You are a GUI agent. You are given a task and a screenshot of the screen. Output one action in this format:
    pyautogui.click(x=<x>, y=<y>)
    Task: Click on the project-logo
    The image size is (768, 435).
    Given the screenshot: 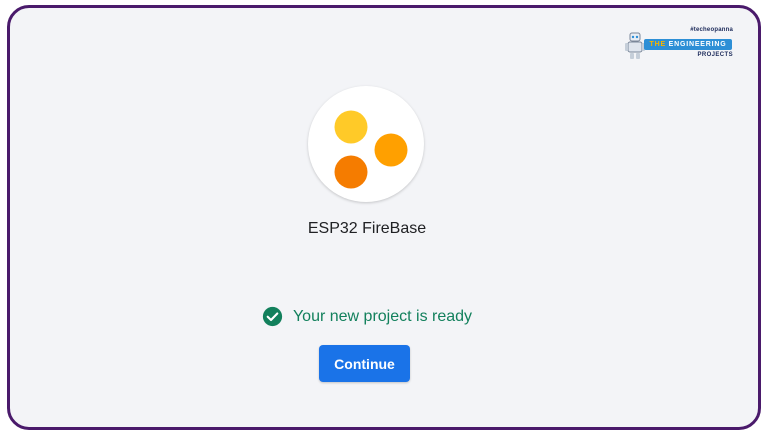 What is the action you would take?
    pyautogui.click(x=366, y=144)
    